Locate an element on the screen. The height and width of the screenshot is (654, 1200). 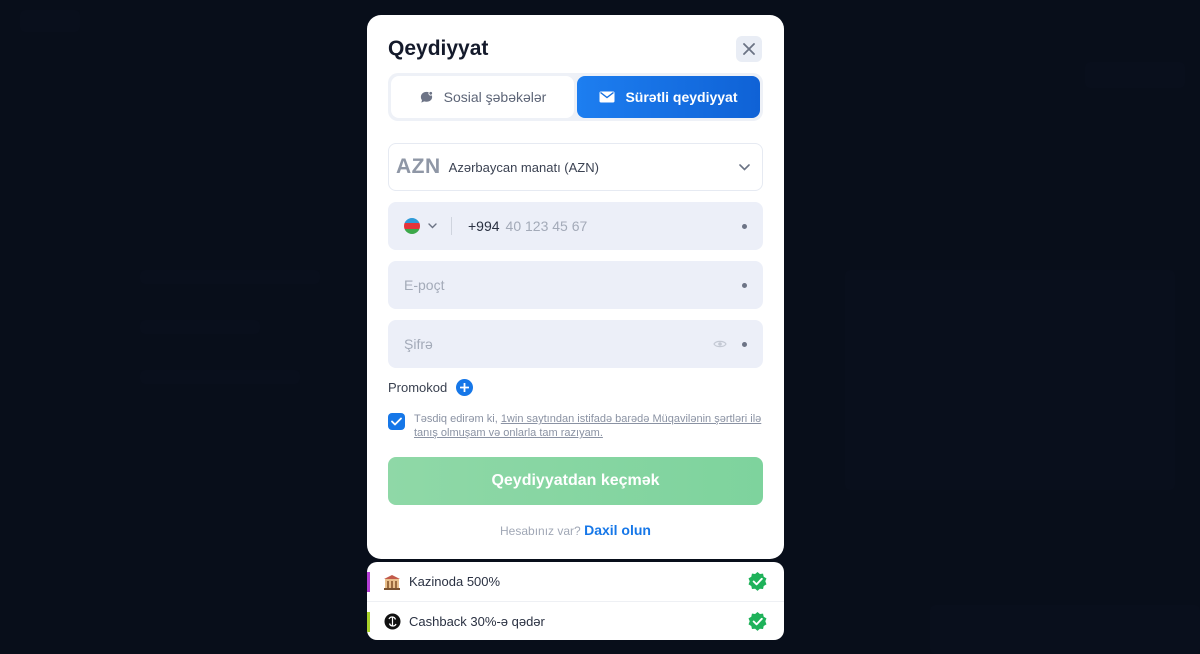
add-promo-button is located at coordinates (465, 387).